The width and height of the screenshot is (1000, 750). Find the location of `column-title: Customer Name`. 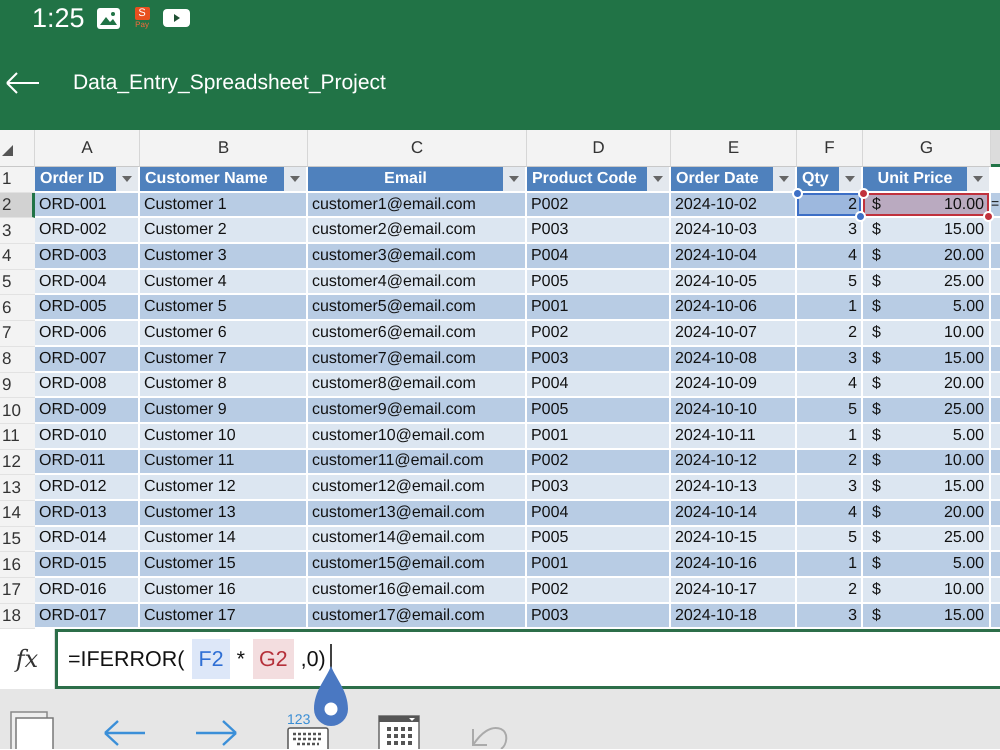

column-title: Customer Name is located at coordinates (206, 178).